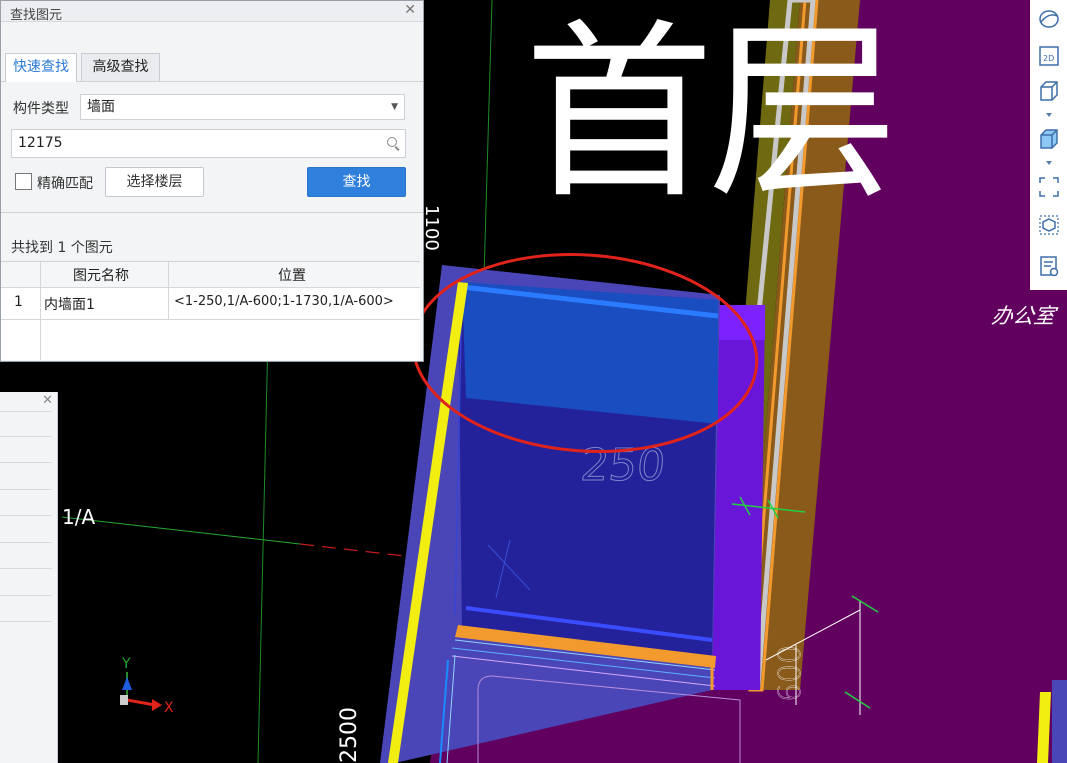  Describe the element at coordinates (284, 301) in the screenshot. I see `row-position: <1-250,1/A-600;1-1730,1/A-600>` at that location.